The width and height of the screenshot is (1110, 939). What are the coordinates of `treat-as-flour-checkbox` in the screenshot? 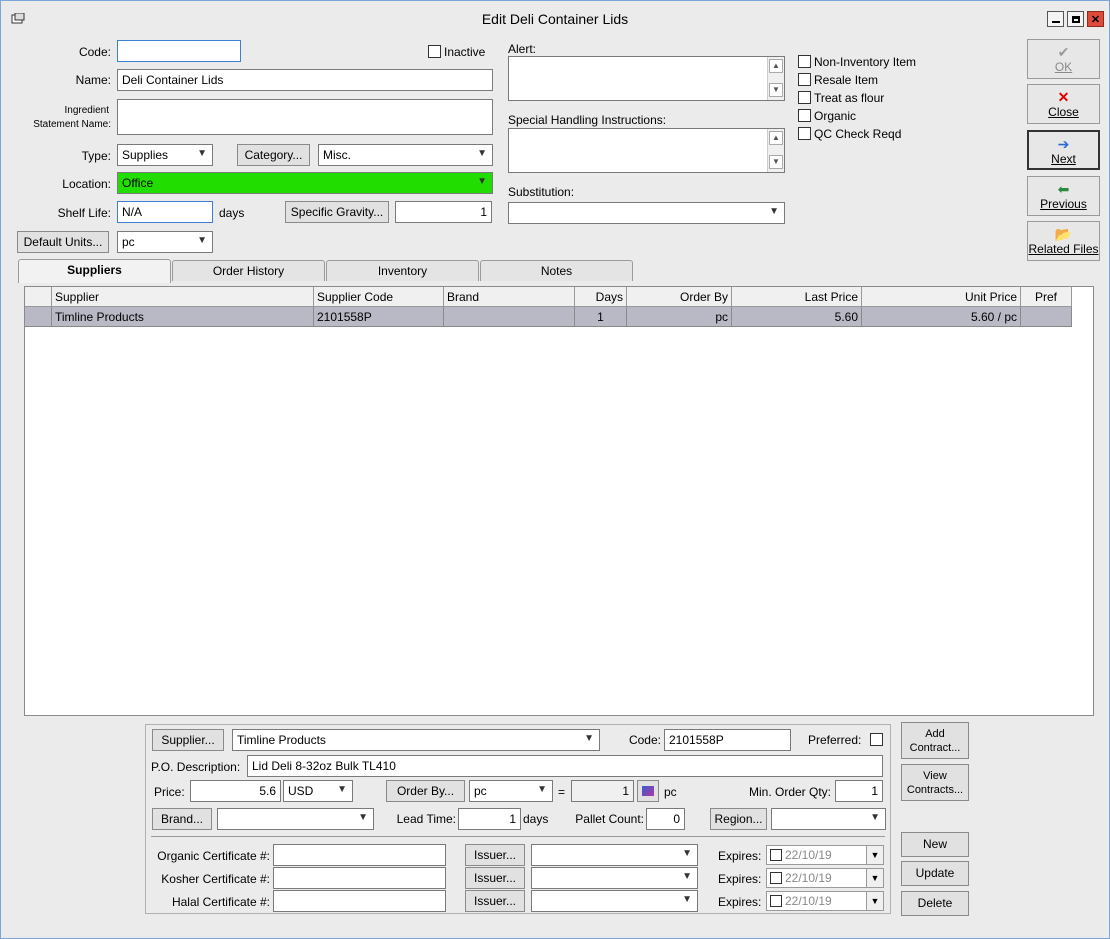 It's located at (804, 97).